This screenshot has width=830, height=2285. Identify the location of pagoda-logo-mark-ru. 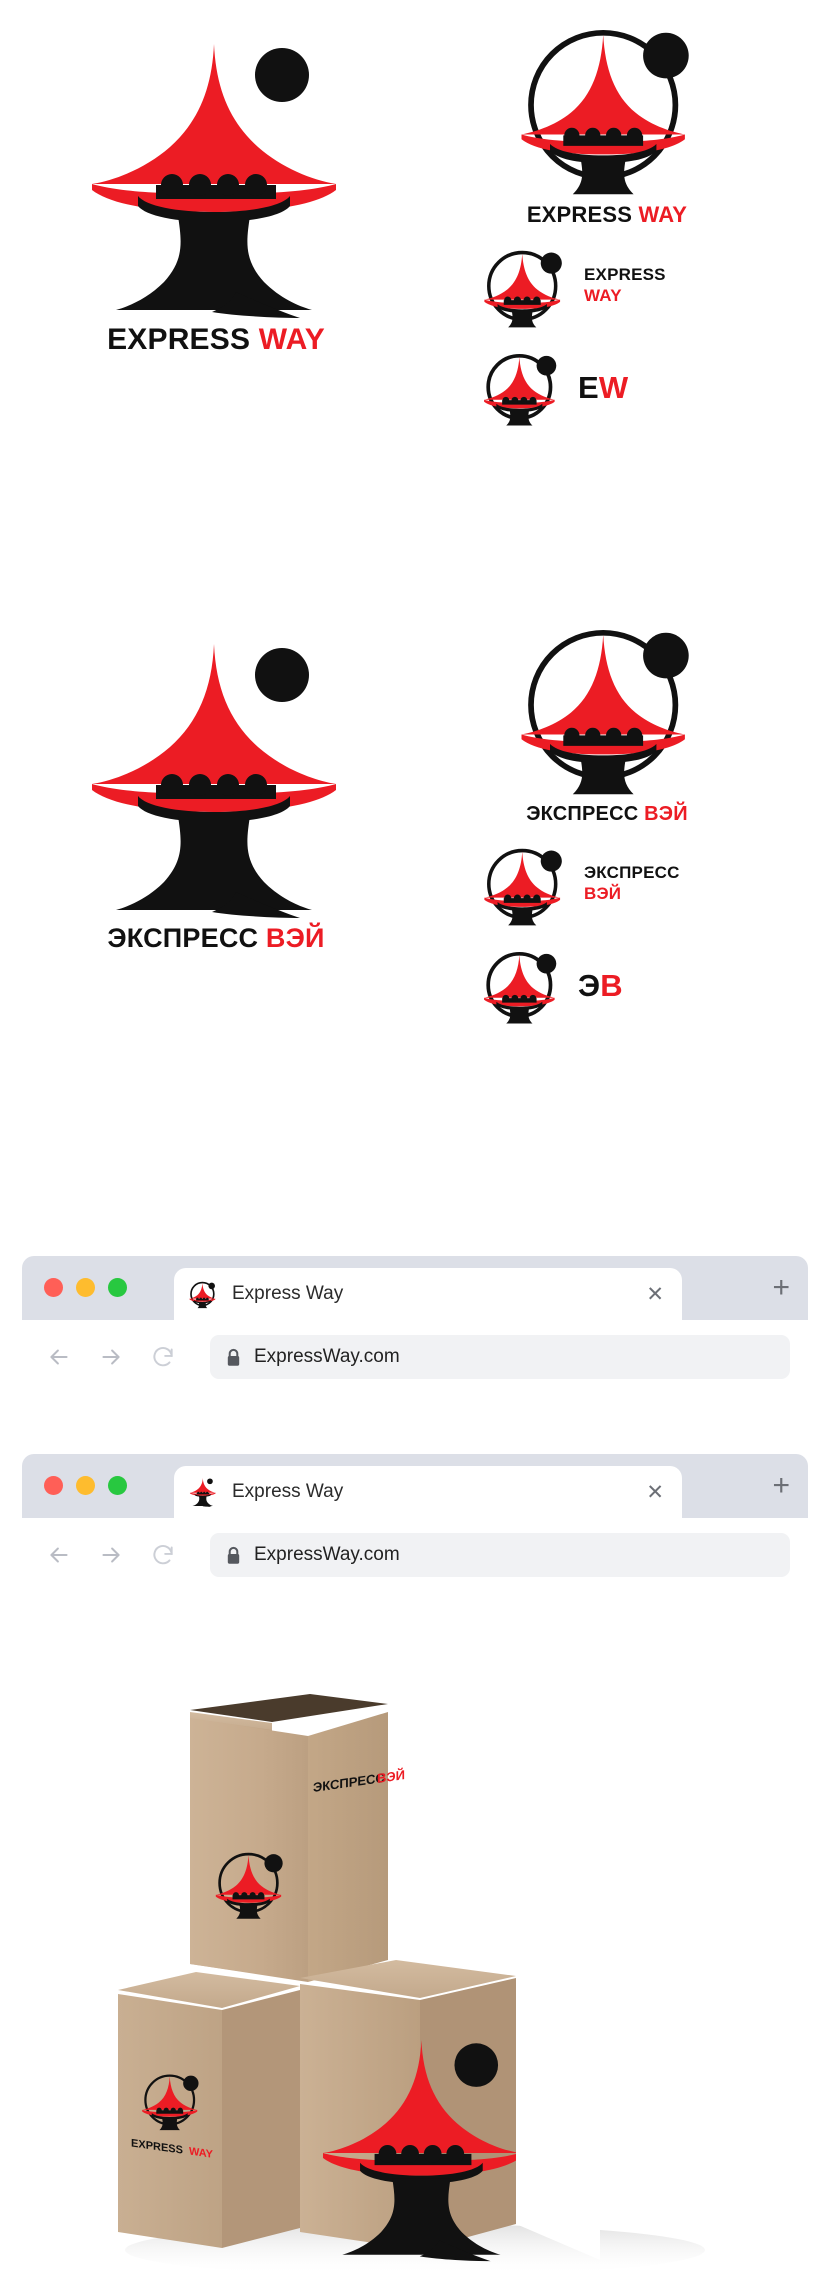
(214, 781).